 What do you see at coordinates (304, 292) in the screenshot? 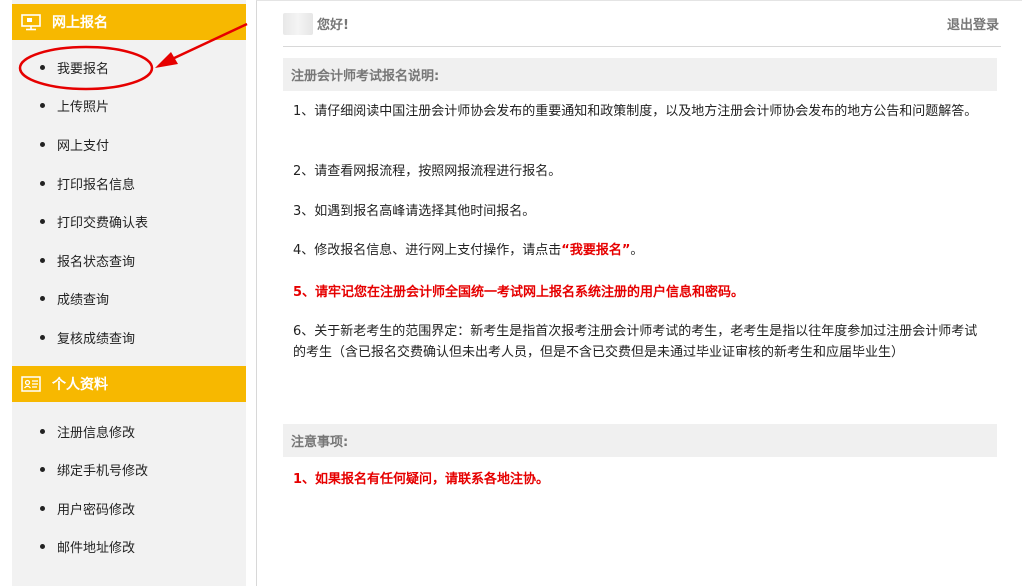
I see `instruction-5-number: 5、` at bounding box center [304, 292].